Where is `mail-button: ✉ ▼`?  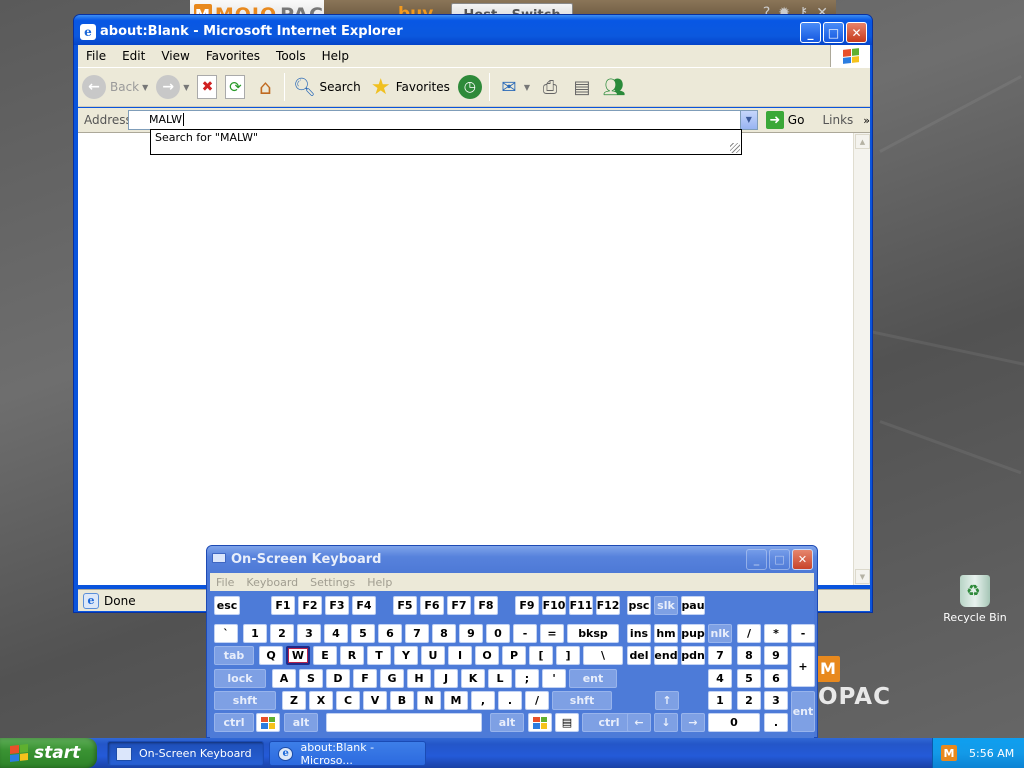
mail-button: ✉ ▼ is located at coordinates (513, 87).